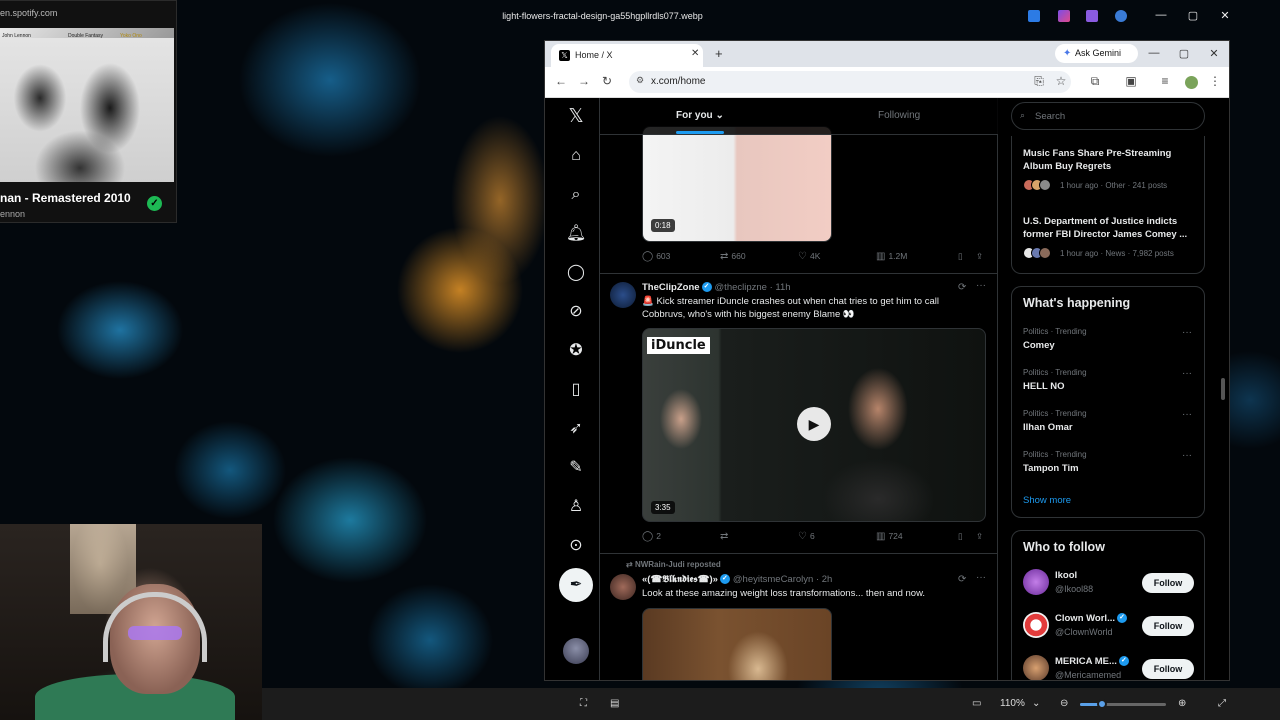  I want to click on viewer-minimize-button: —, so click(1161, 15).